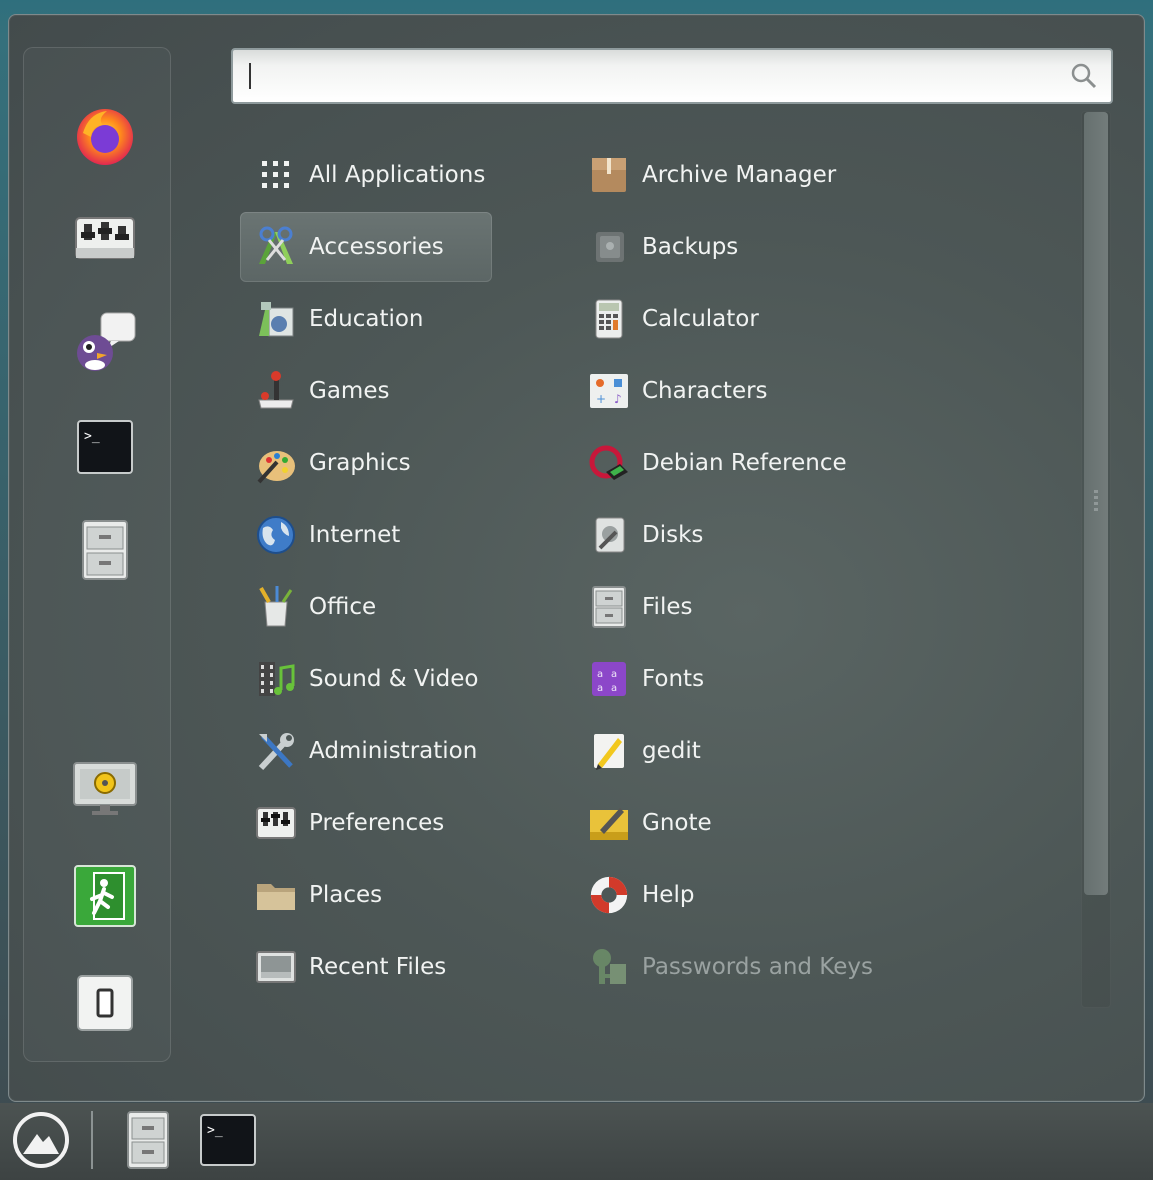 This screenshot has height=1180, width=1153. I want to click on favorite-files, so click(105, 550).